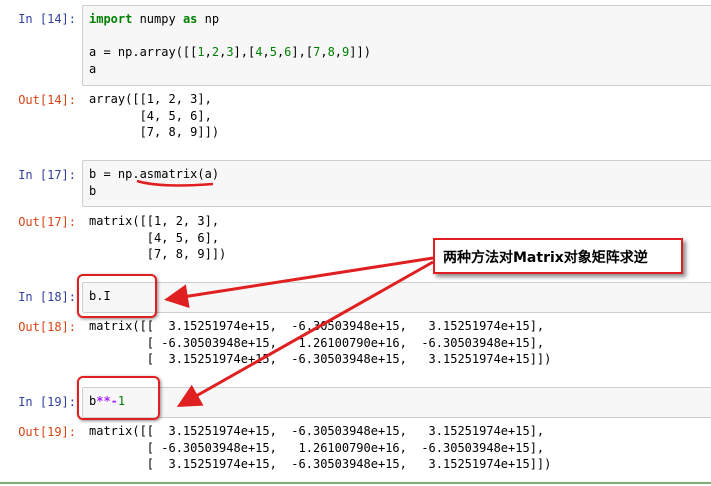 The height and width of the screenshot is (486, 711). What do you see at coordinates (355, 483) in the screenshot?
I see `bottom-divider` at bounding box center [355, 483].